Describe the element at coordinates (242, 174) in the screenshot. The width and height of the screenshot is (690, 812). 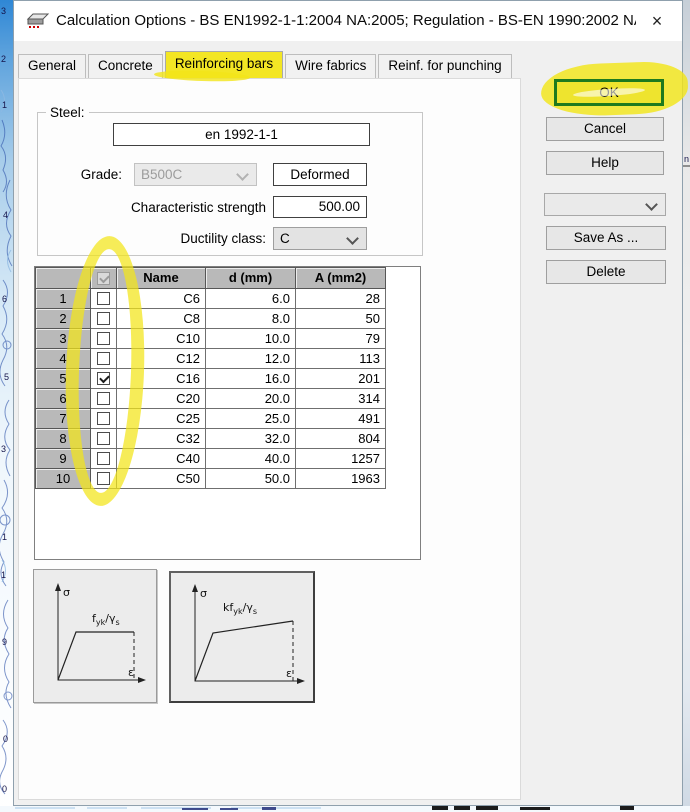
I see `chevron-down-icon` at that location.